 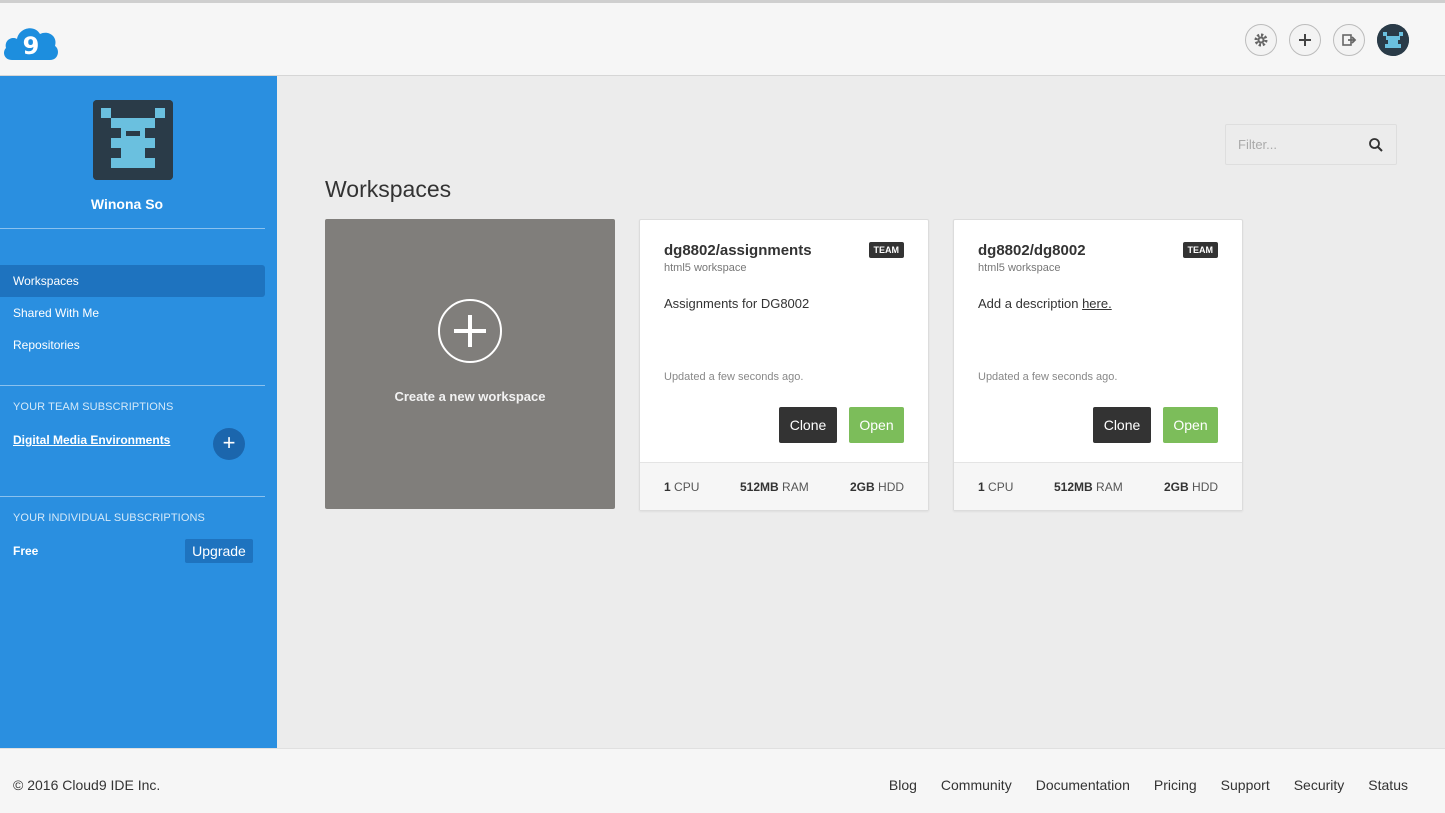 What do you see at coordinates (1030, 303) in the screenshot?
I see `description-text: Add a description` at bounding box center [1030, 303].